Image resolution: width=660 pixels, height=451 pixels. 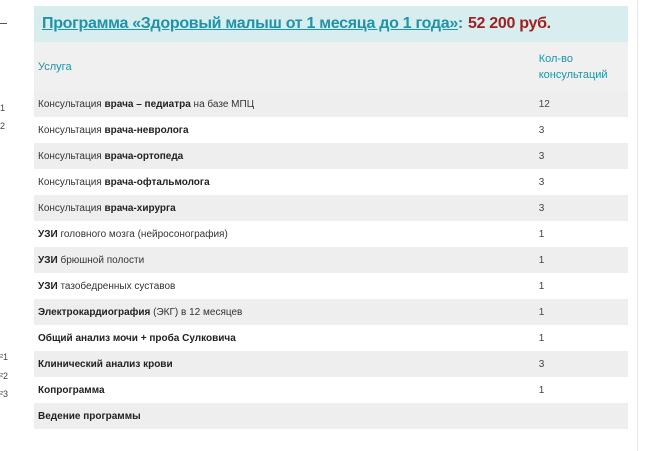 I want to click on table-row: Консультация врача-невролога 3, so click(x=331, y=130).